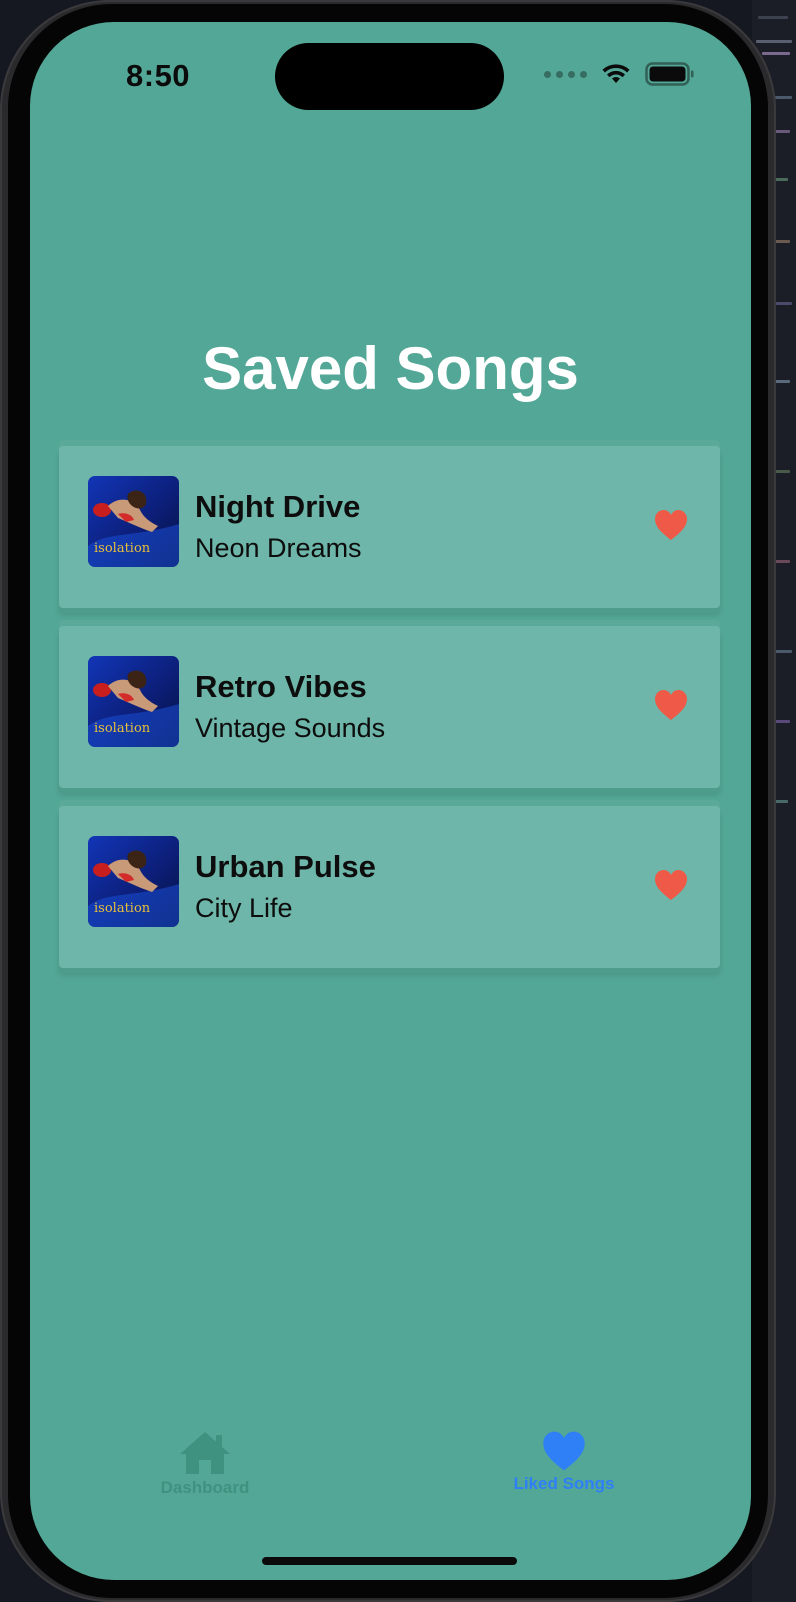 The image size is (796, 1602). What do you see at coordinates (389, 527) in the screenshot?
I see `song-row: isolation Night Drive Neon Dreams` at bounding box center [389, 527].